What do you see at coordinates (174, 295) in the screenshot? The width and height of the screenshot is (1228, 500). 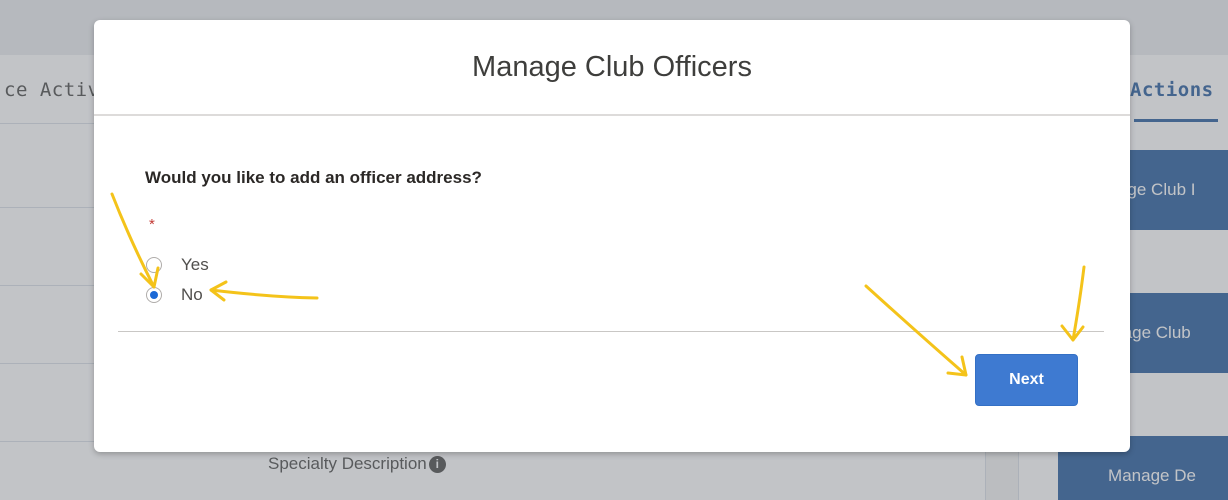 I see `radio-option-no: No` at bounding box center [174, 295].